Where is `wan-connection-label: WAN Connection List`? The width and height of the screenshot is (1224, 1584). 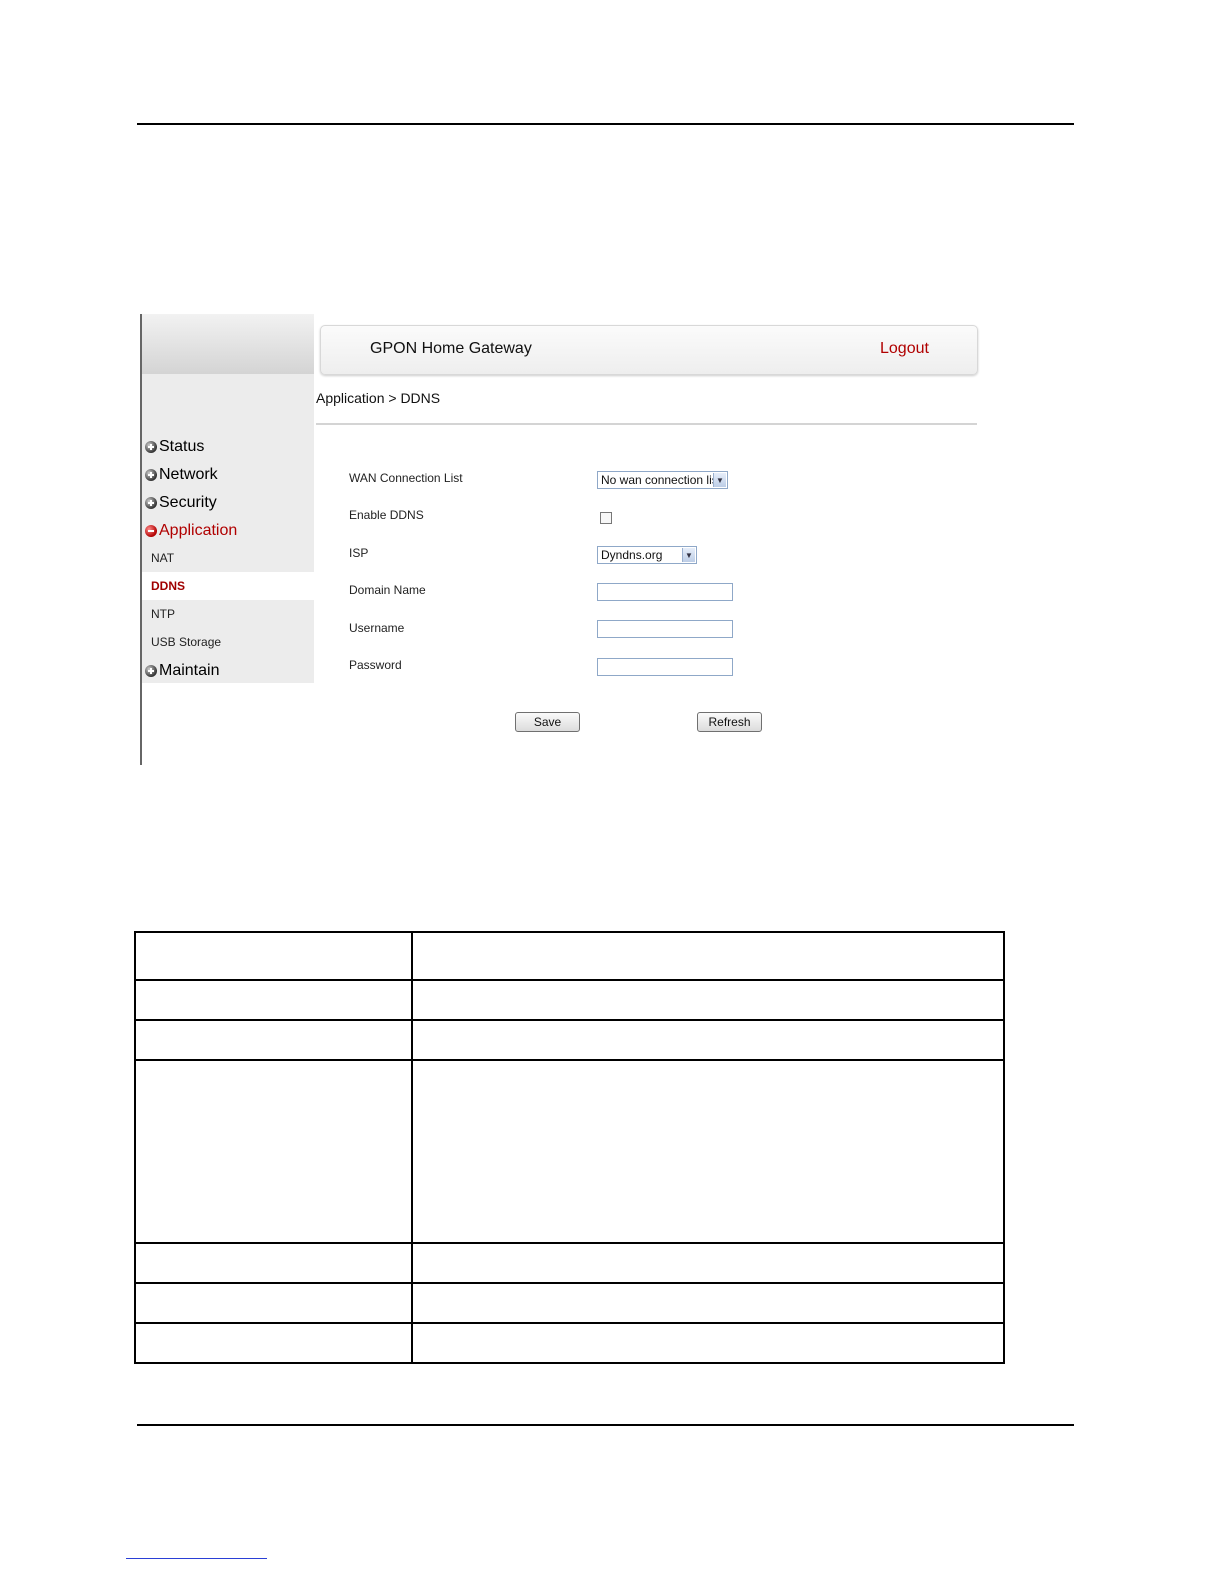
wan-connection-label: WAN Connection List is located at coordinates (406, 478).